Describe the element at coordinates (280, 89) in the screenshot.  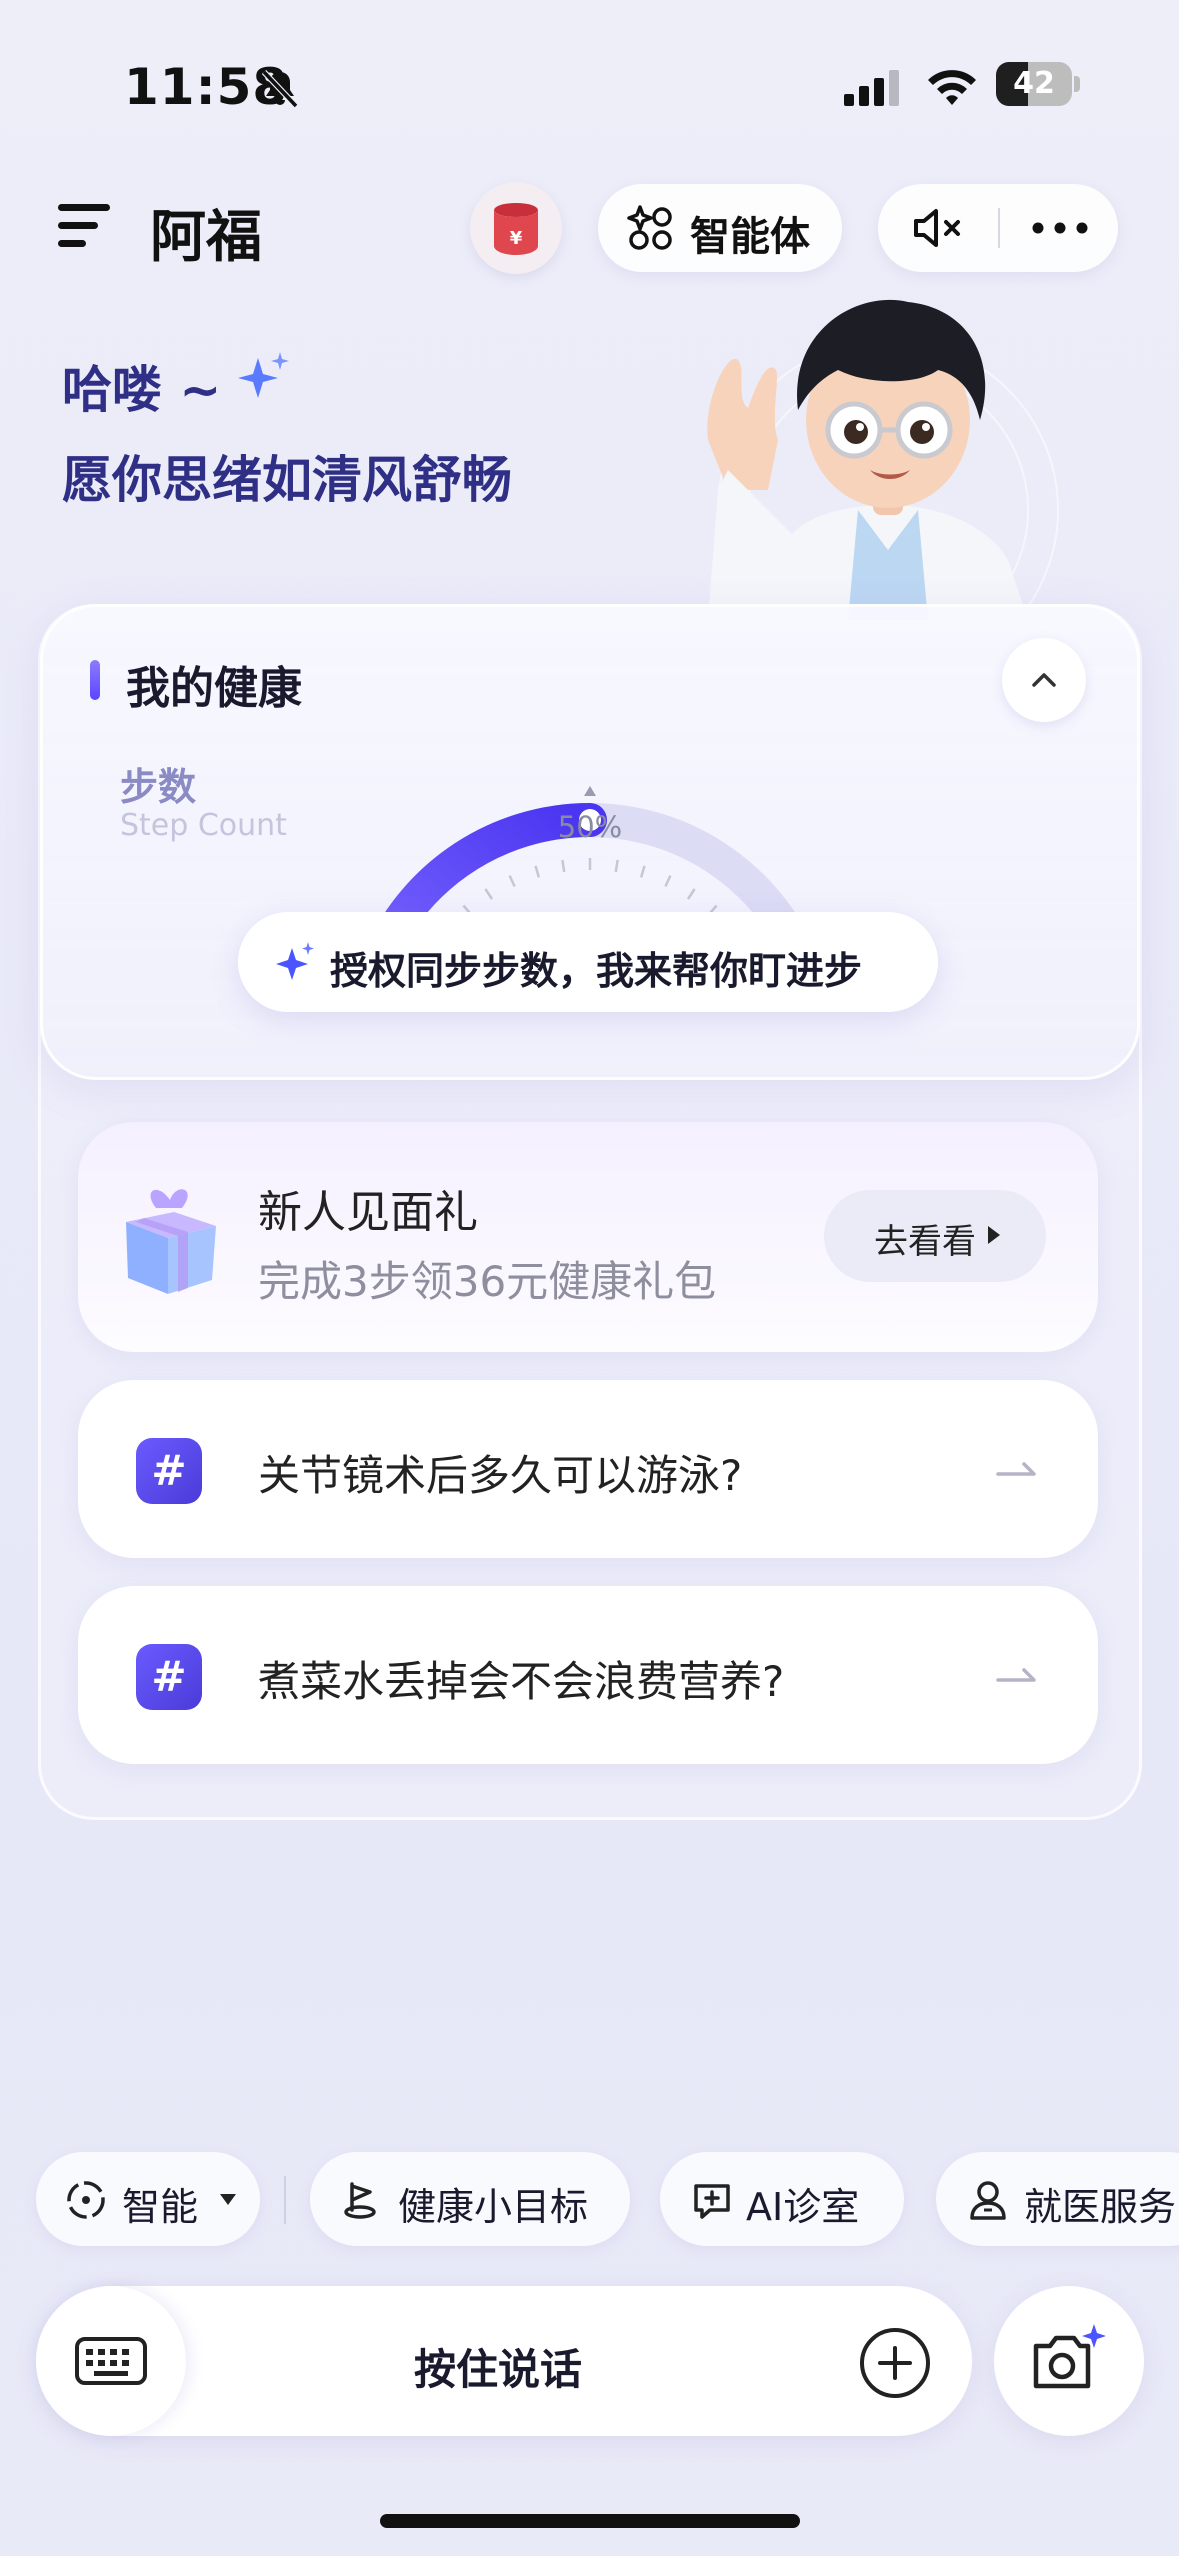
I see `bell-off-icon` at that location.